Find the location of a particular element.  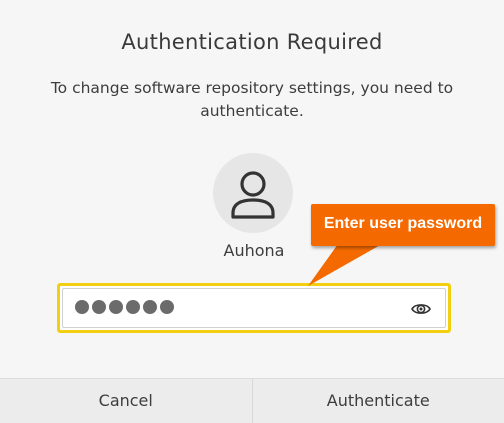

button-bar: Cancel Authenticate is located at coordinates (252, 400).